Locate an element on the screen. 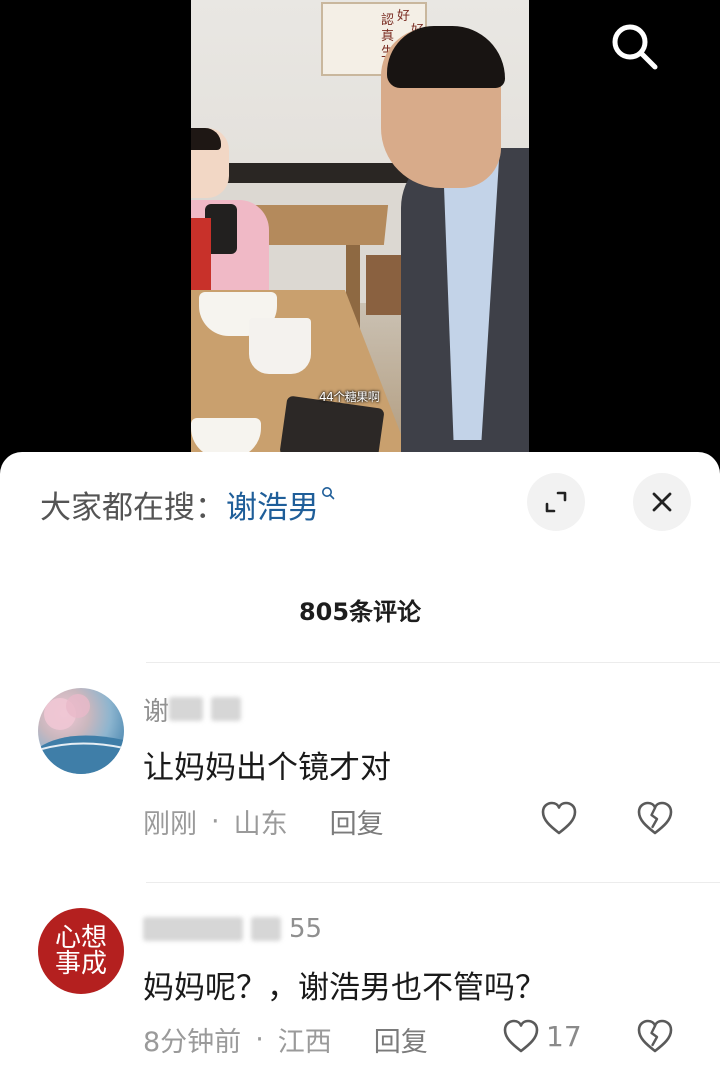 Image resolution: width=720 pixels, height=1068 pixels. like-count: 17 is located at coordinates (564, 1036).